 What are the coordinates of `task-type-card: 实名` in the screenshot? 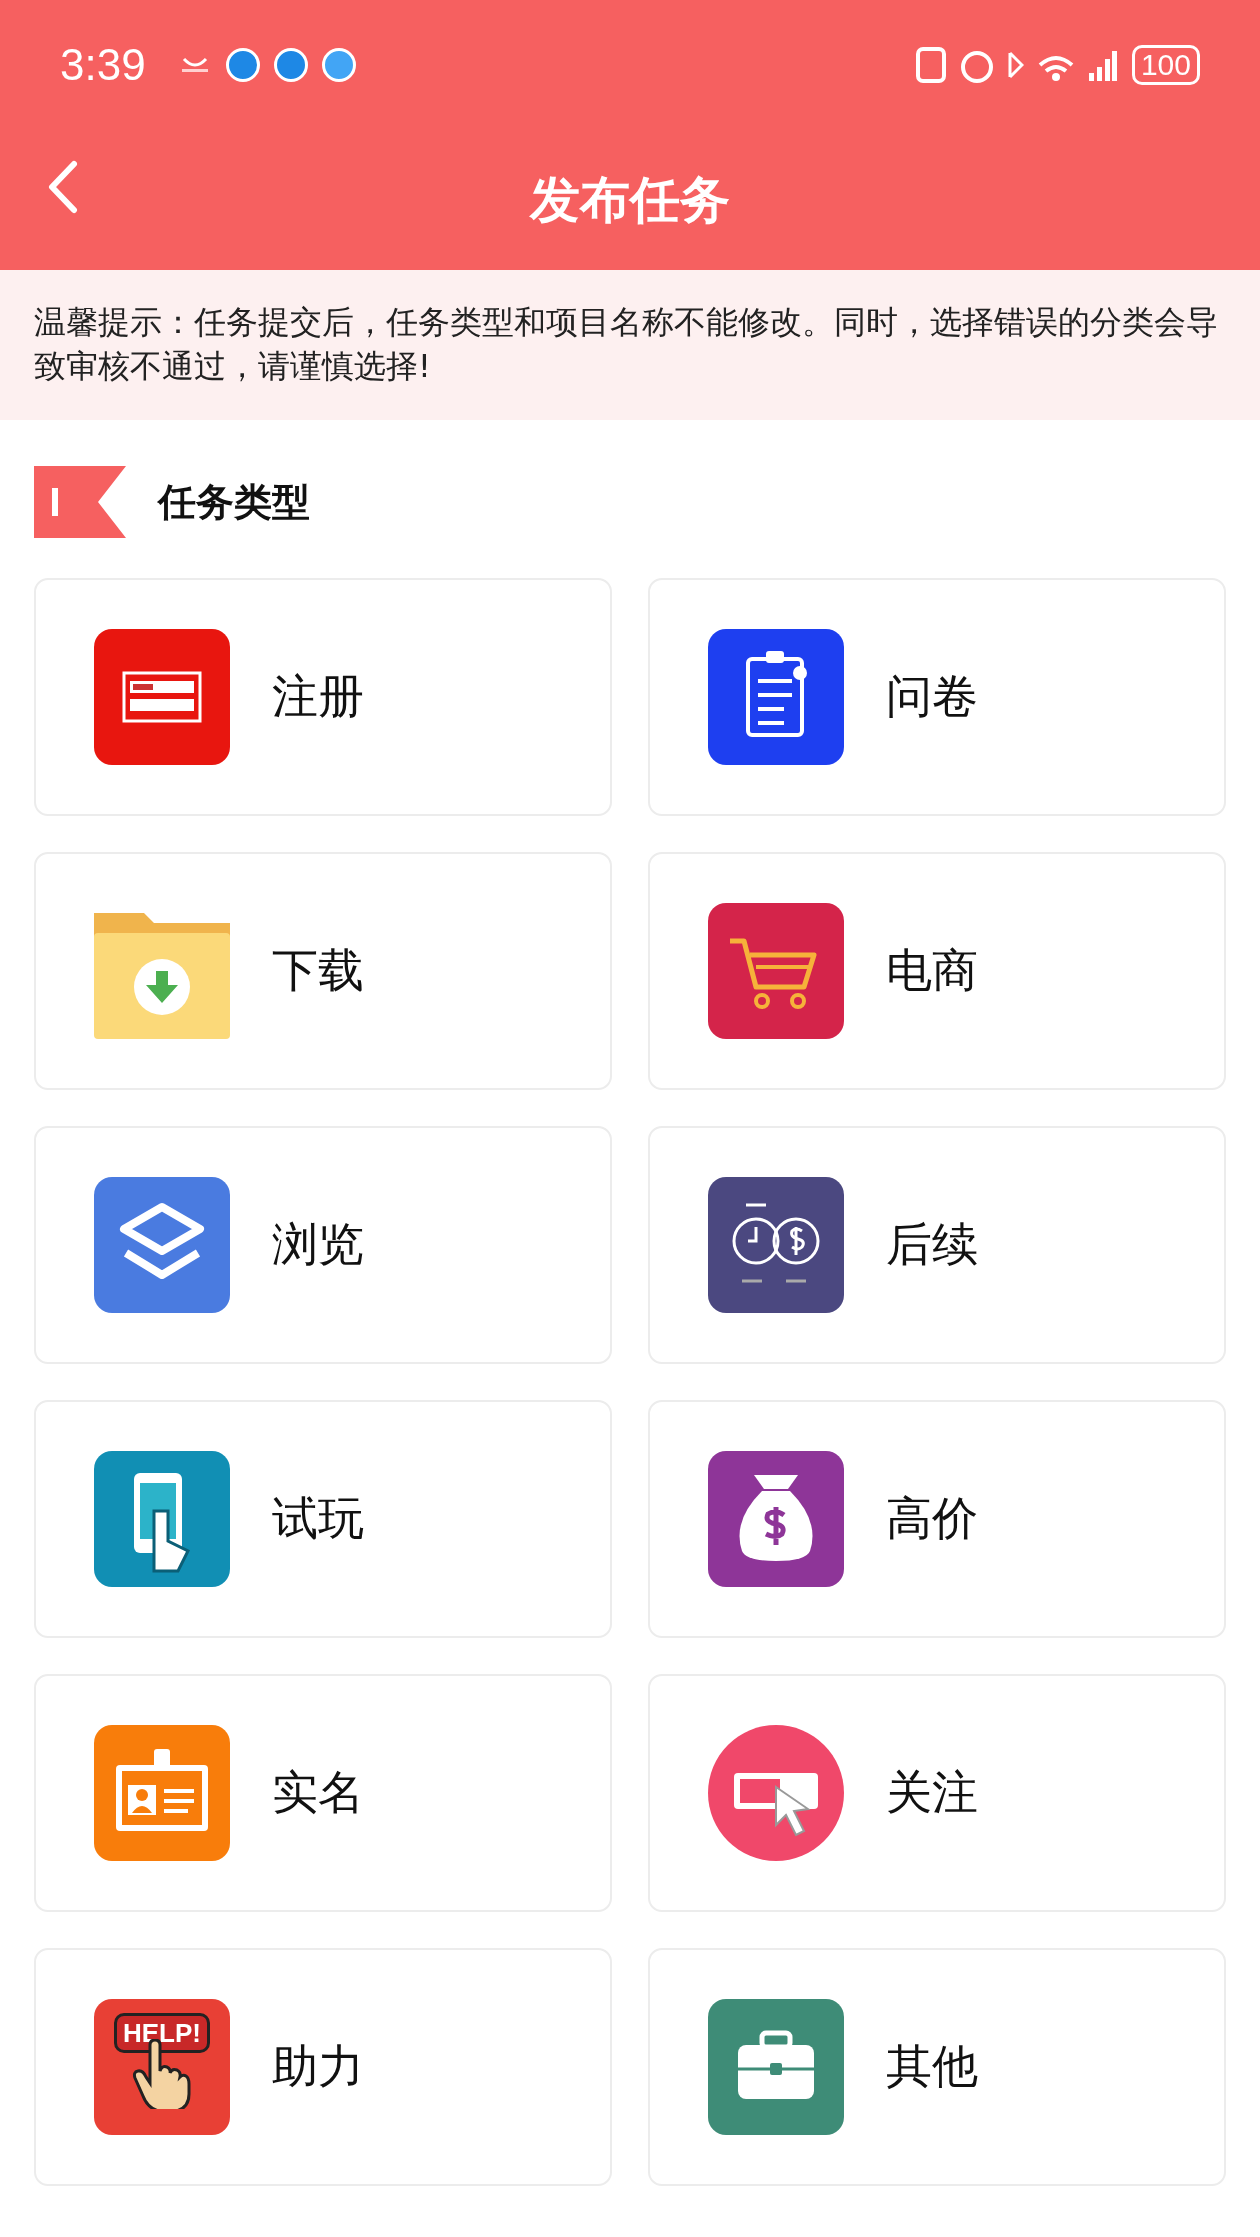 It's located at (323, 1793).